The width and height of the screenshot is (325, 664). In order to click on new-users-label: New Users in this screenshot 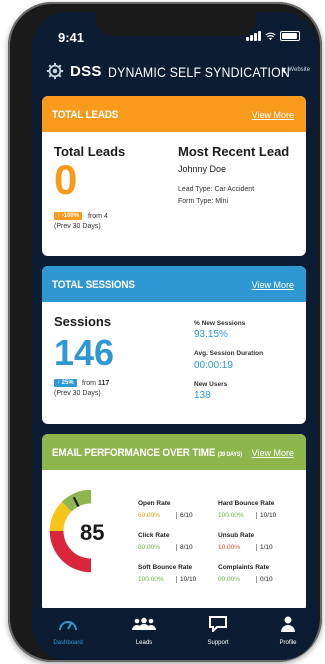, I will do `click(211, 384)`.